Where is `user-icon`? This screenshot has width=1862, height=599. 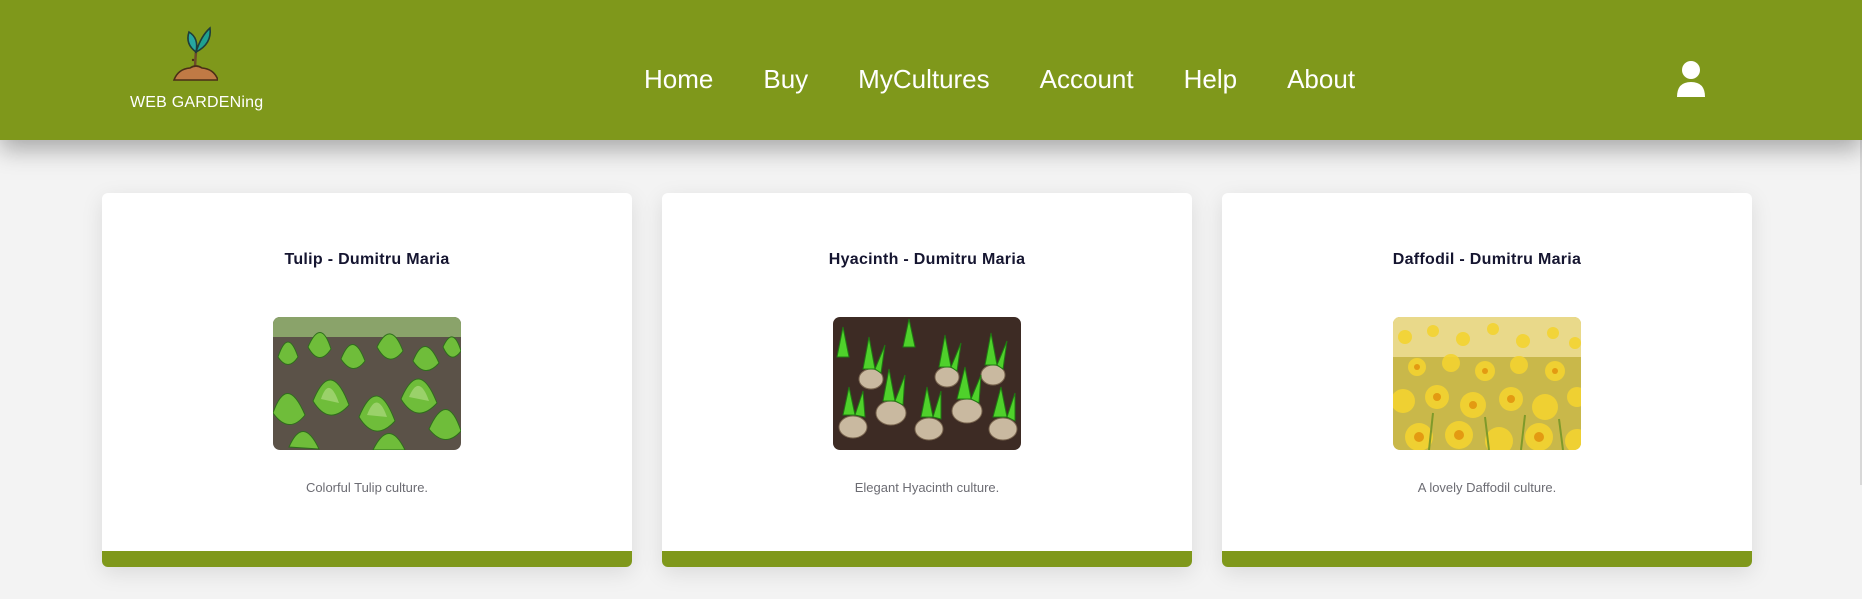 user-icon is located at coordinates (1691, 79).